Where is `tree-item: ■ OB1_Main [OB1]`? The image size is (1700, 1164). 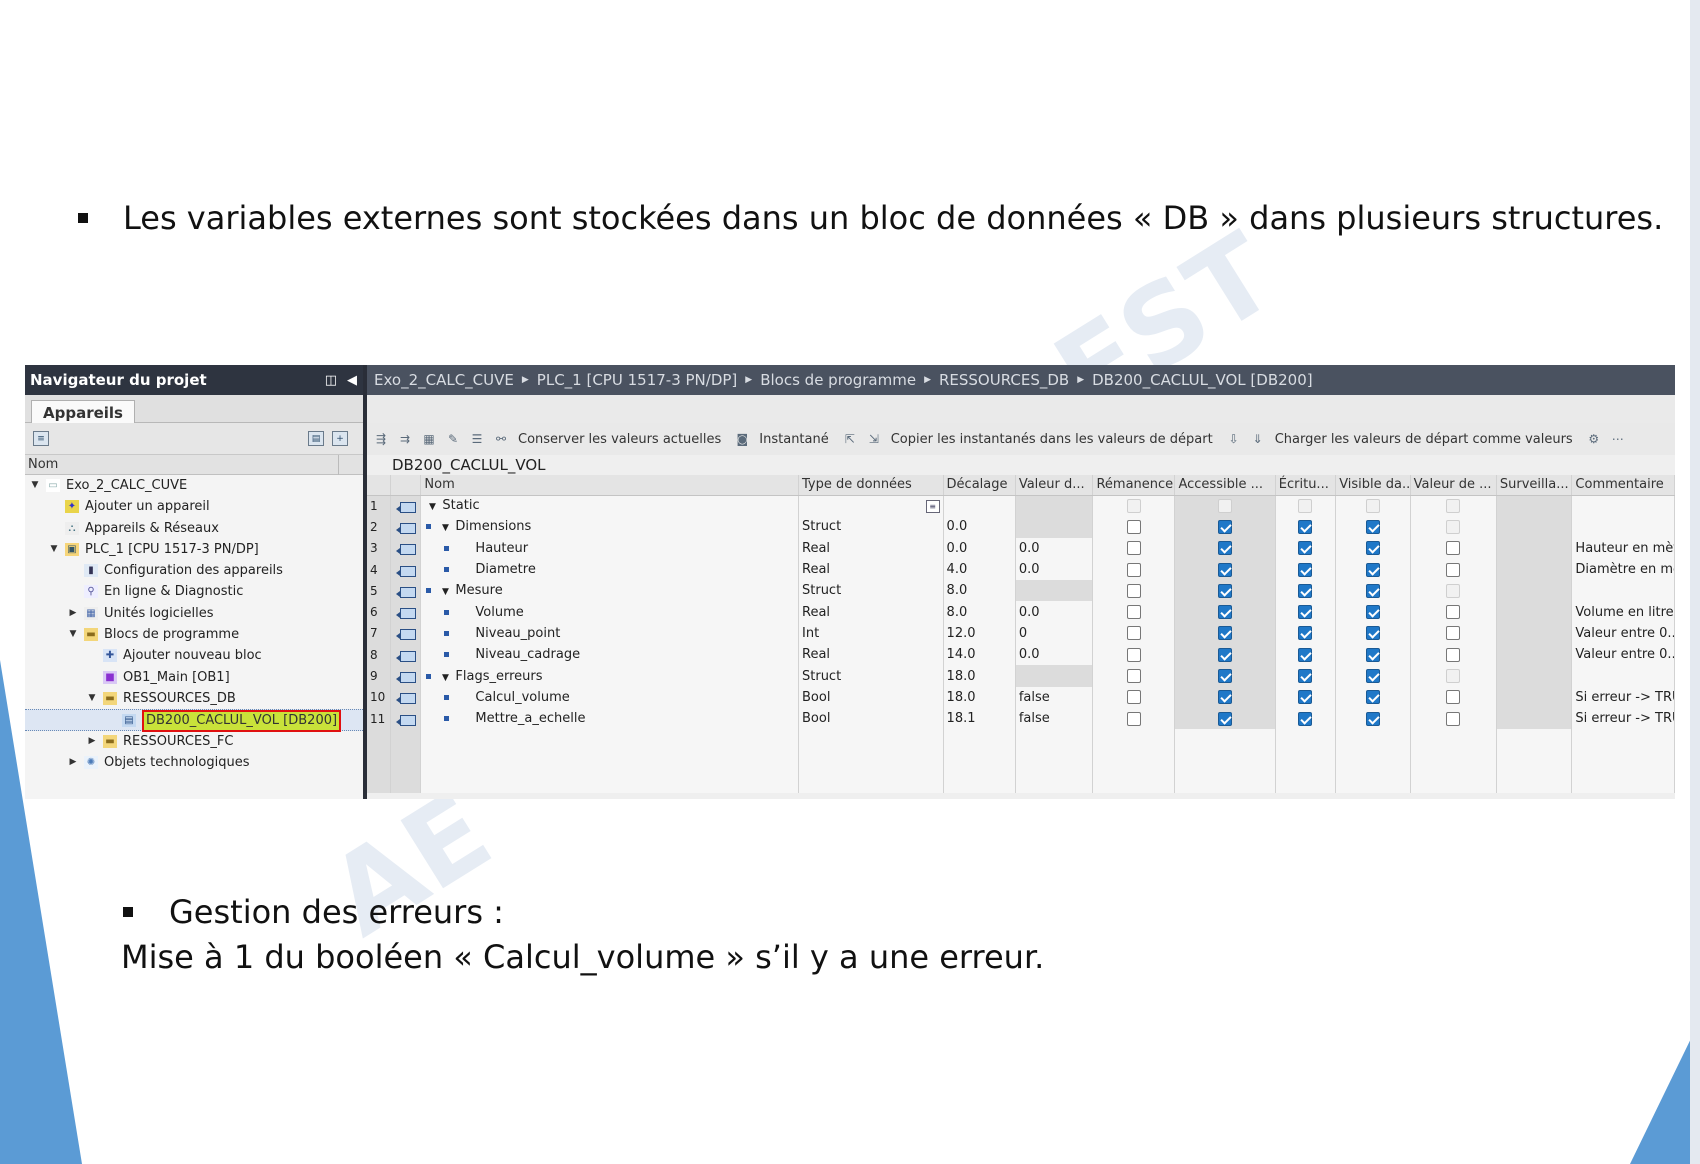
tree-item: ■ OB1_Main [OB1] is located at coordinates (194, 677).